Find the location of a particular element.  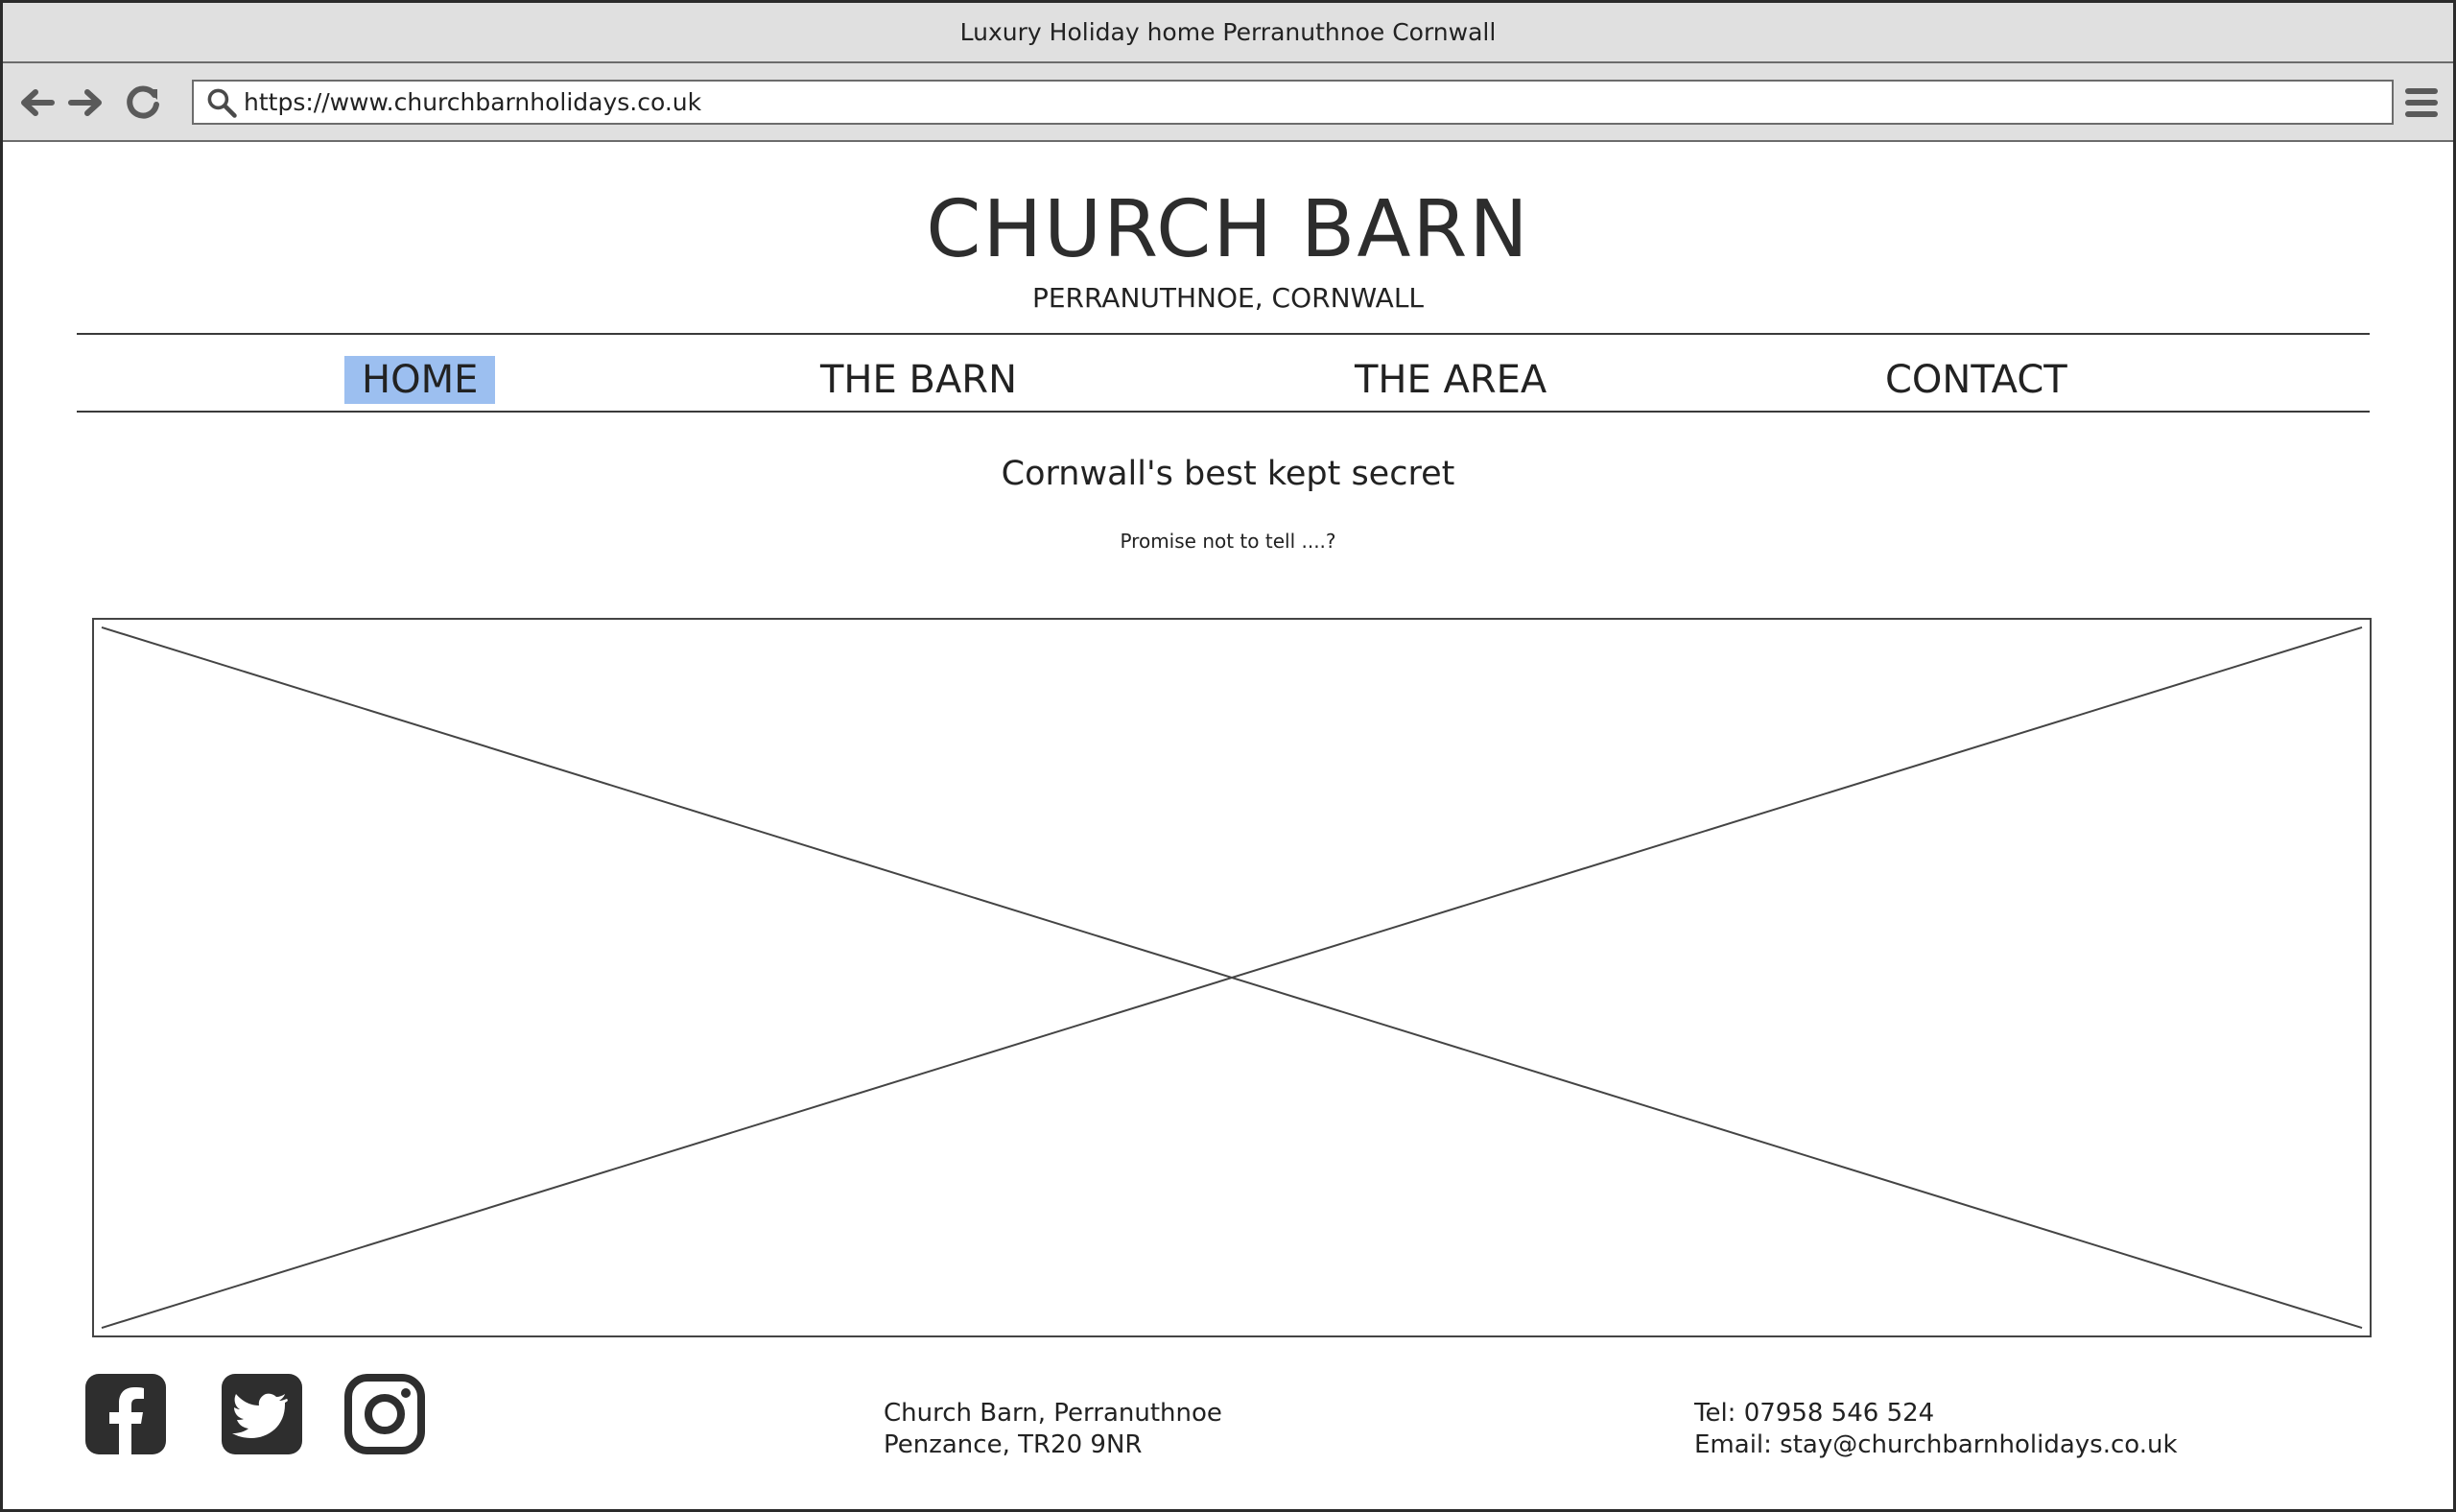

back-button is located at coordinates (36, 103).